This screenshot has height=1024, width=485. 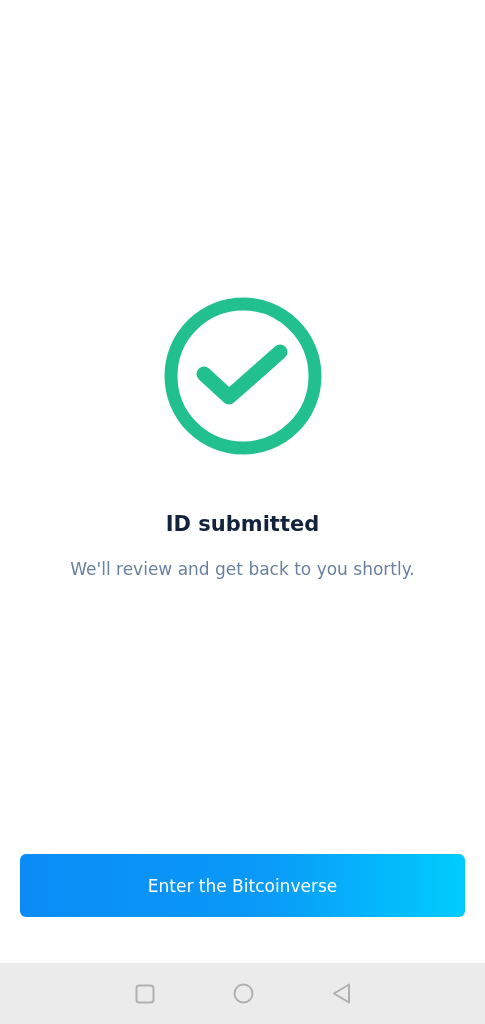 What do you see at coordinates (341, 993) in the screenshot?
I see `back-icon` at bounding box center [341, 993].